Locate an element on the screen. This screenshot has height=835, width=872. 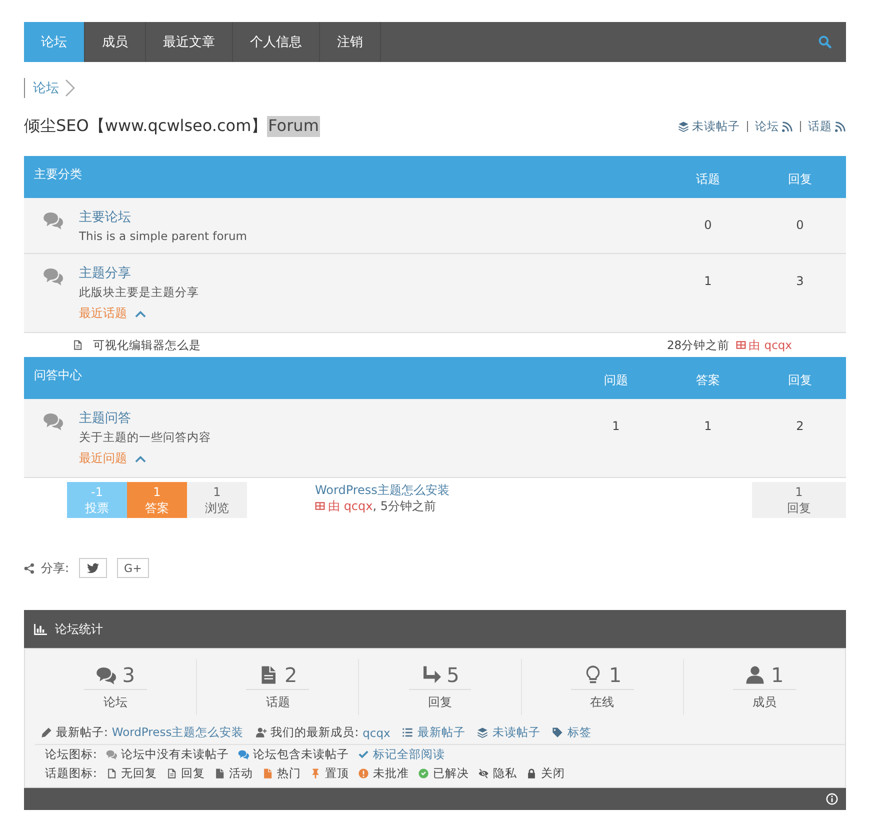
stat-label: 成员 is located at coordinates (764, 702).